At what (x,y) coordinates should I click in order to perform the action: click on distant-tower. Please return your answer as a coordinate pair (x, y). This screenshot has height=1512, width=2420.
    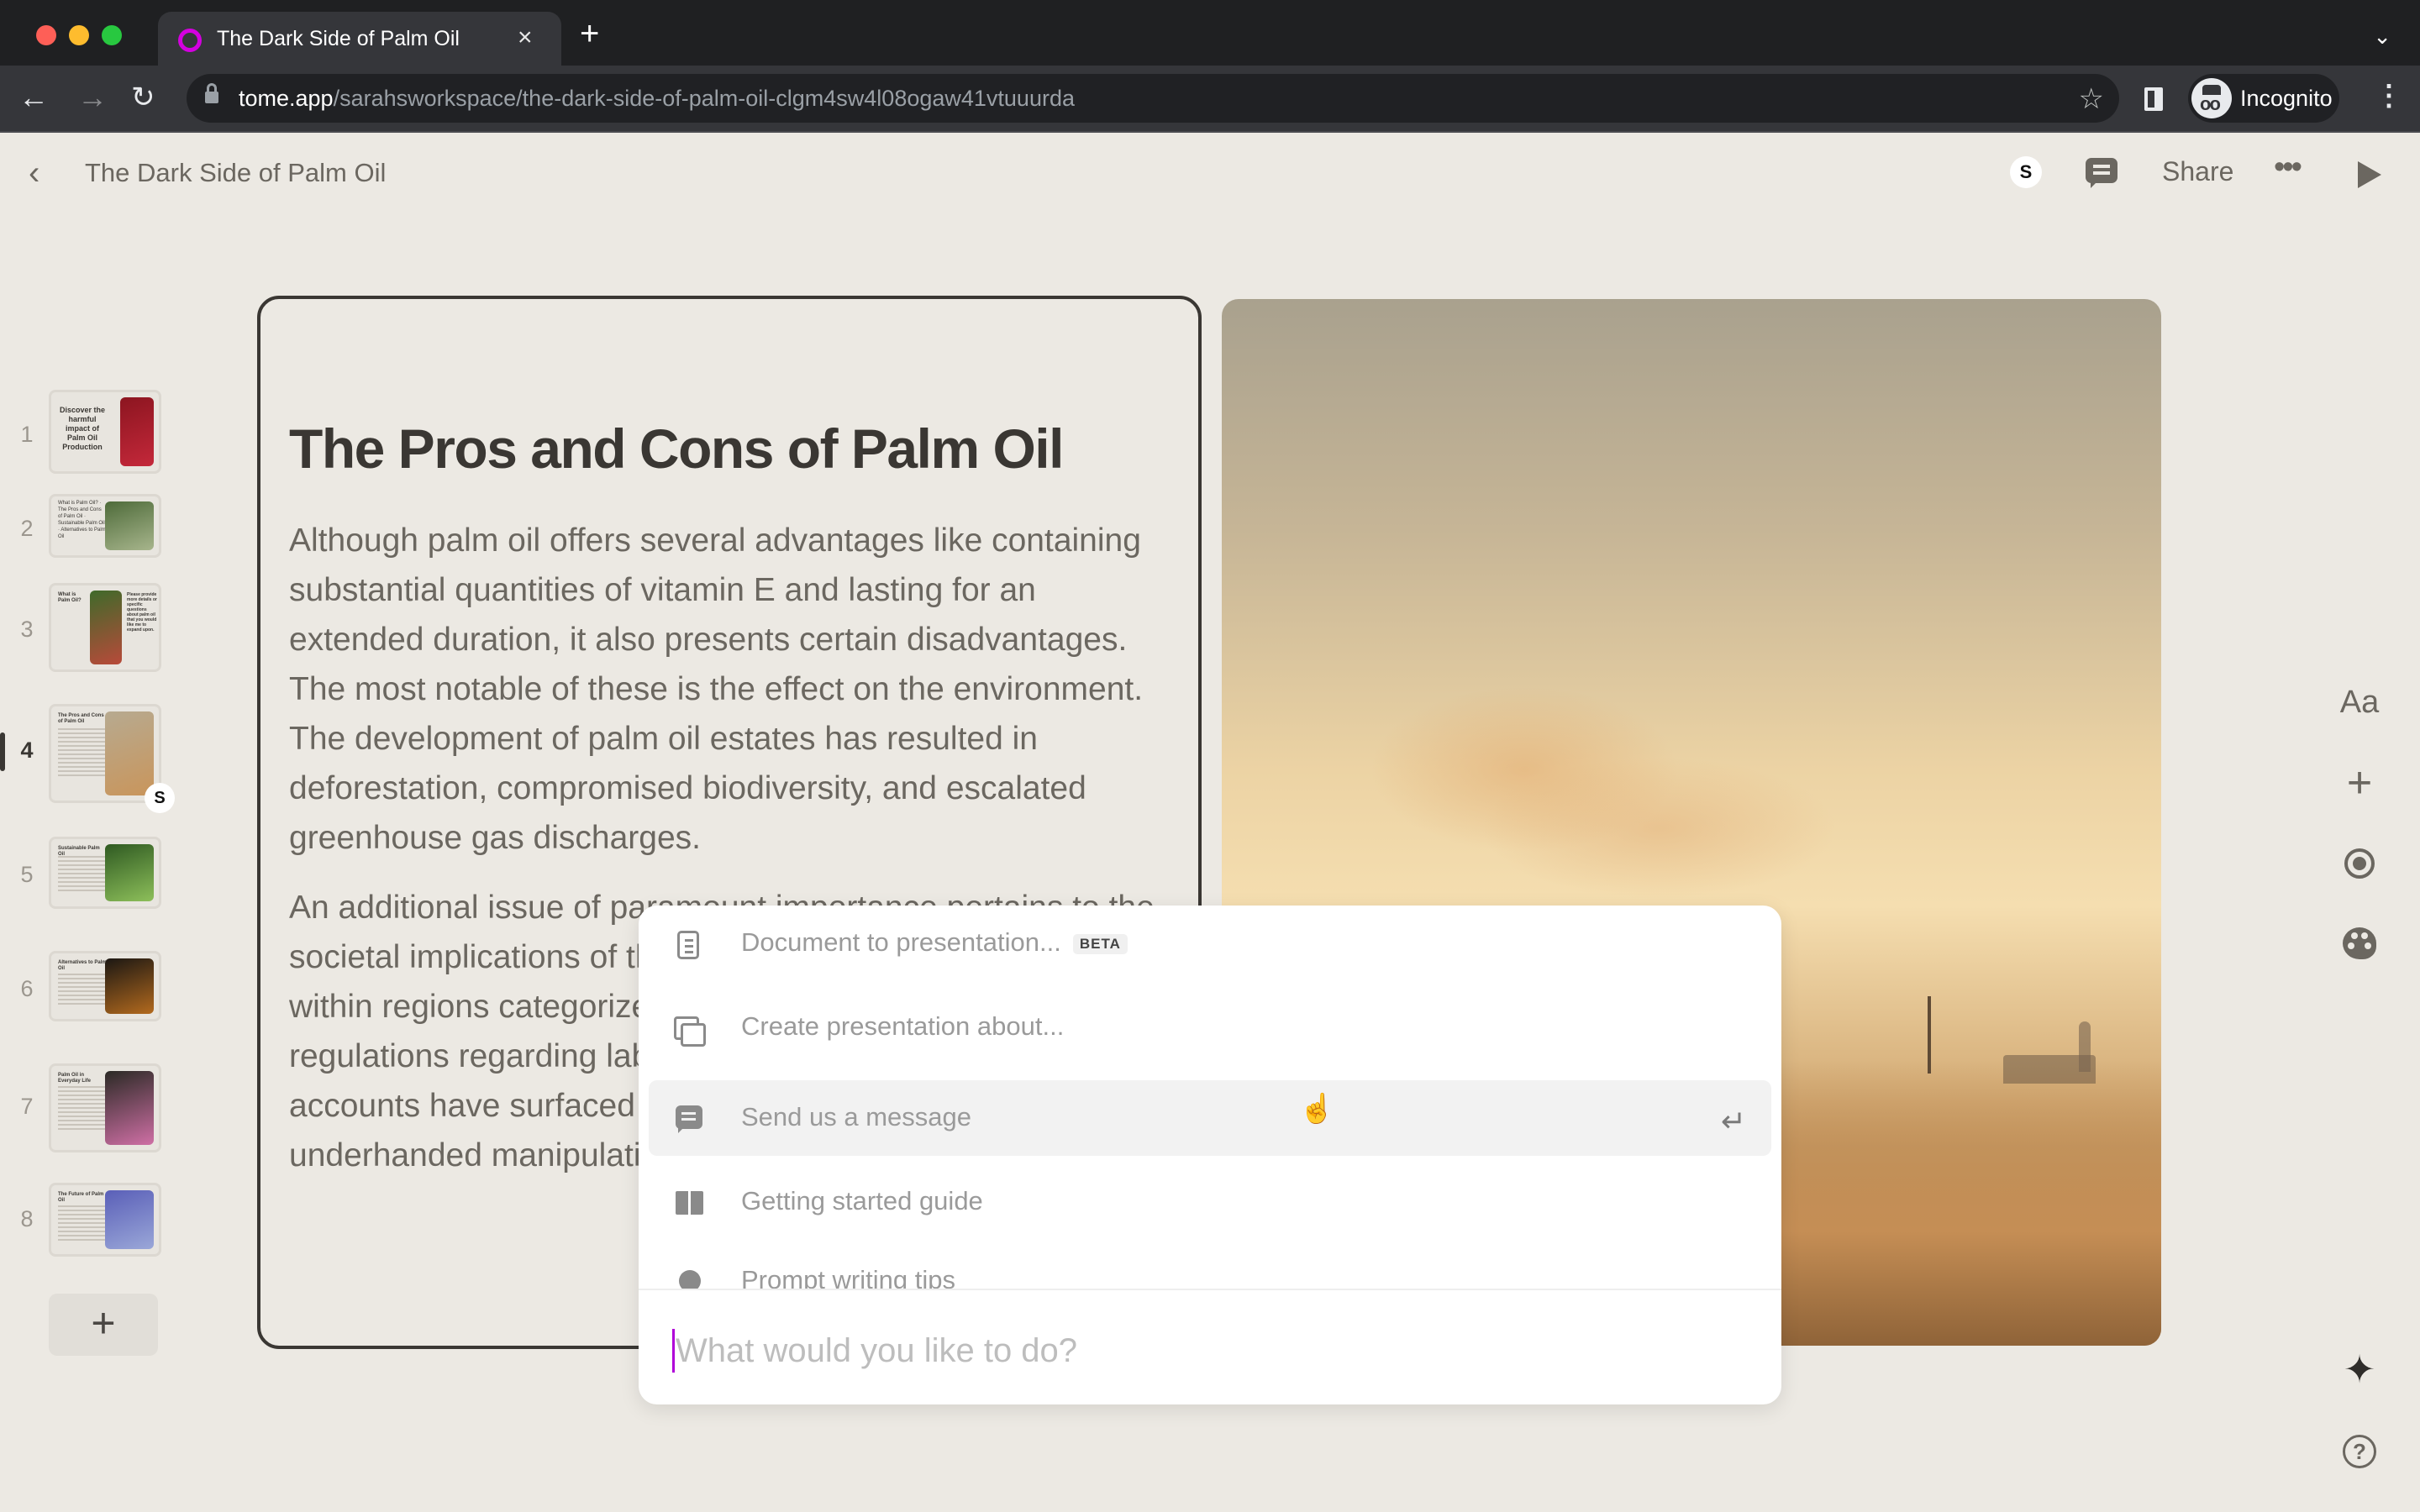
    Looking at the image, I should click on (1929, 1035).